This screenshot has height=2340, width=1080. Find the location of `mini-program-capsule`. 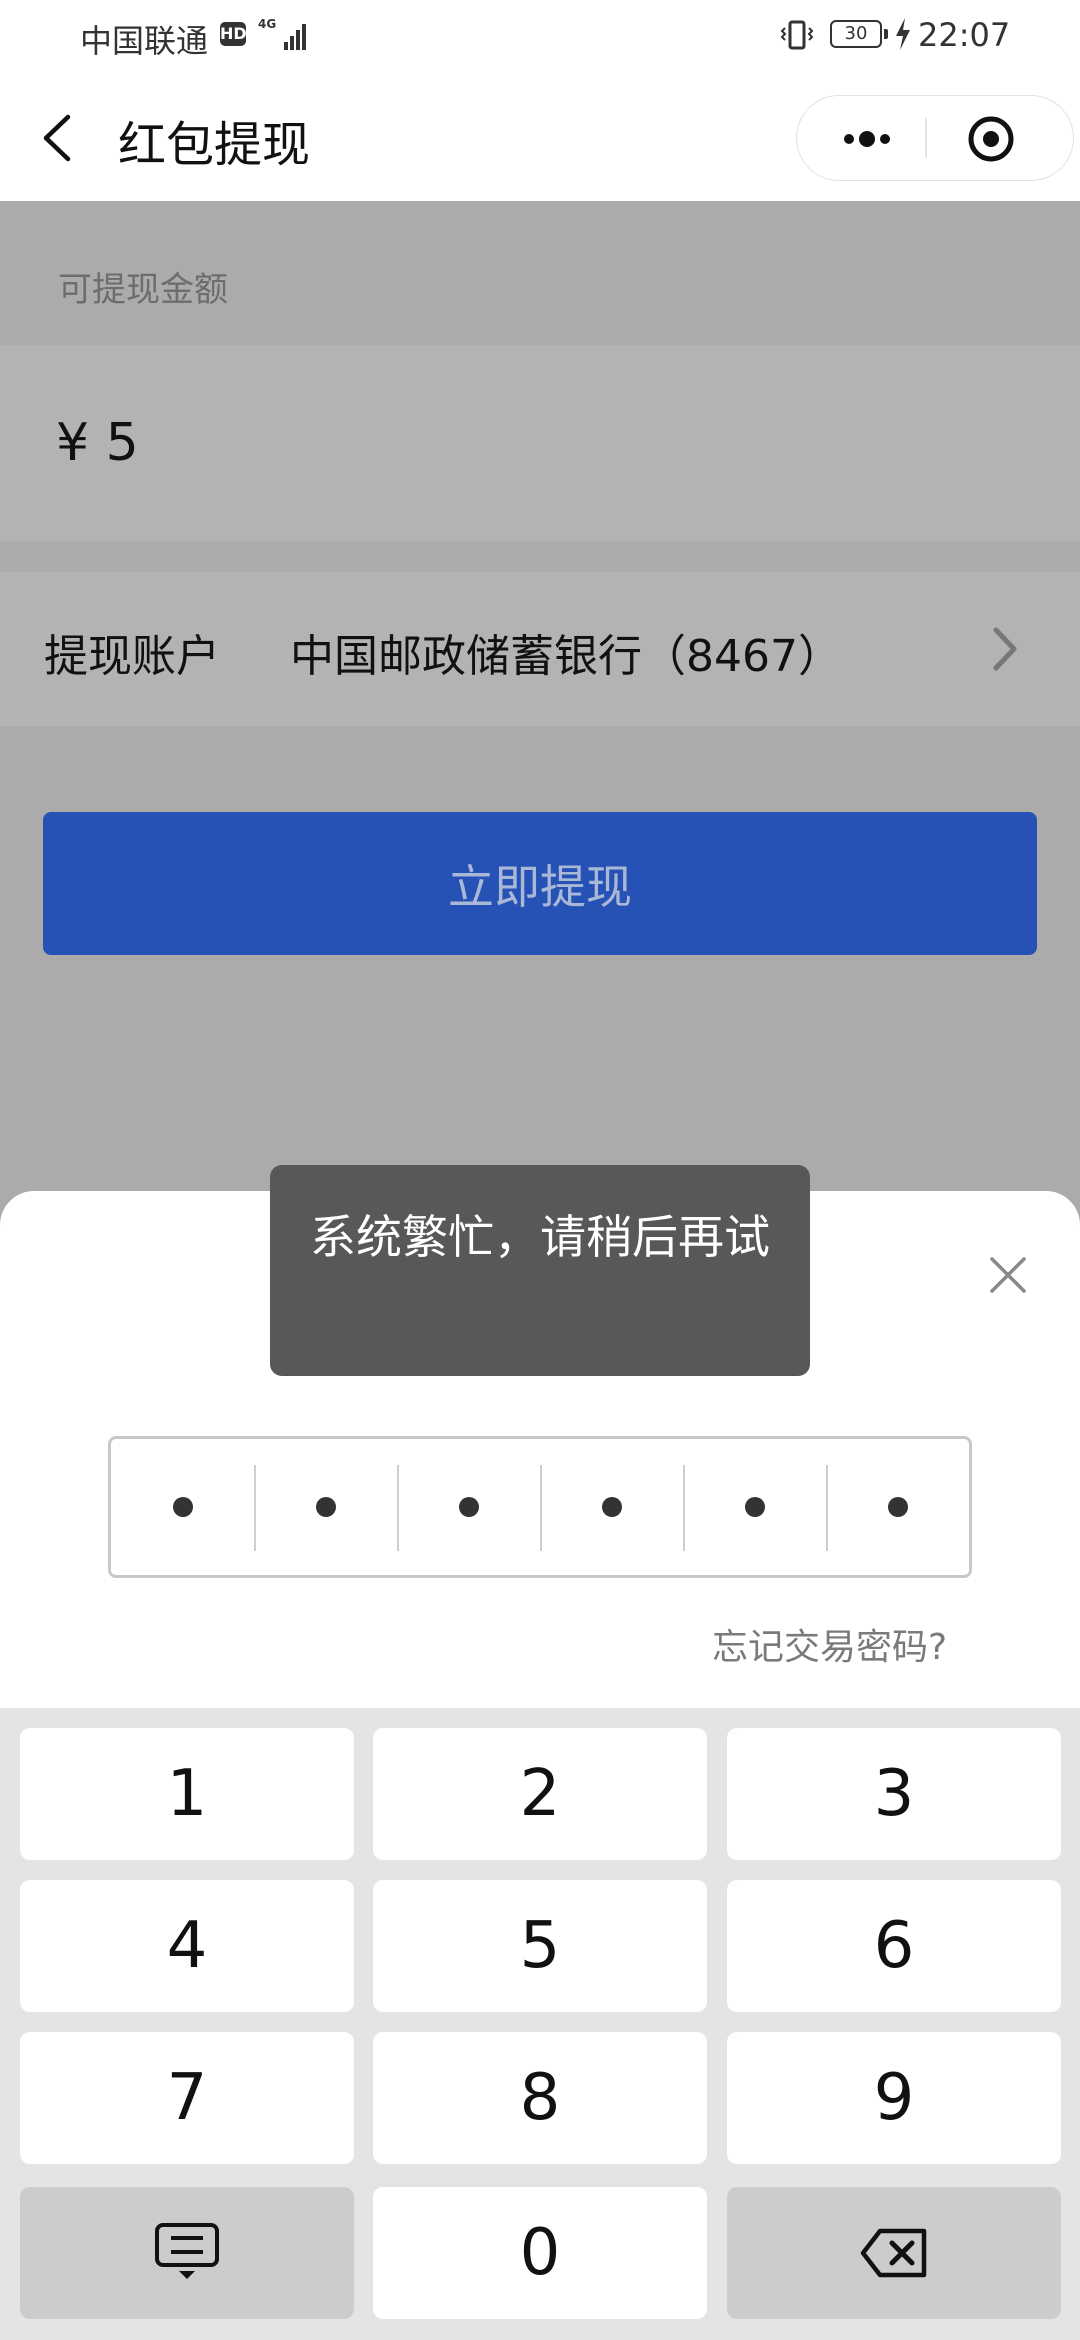

mini-program-capsule is located at coordinates (935, 138).